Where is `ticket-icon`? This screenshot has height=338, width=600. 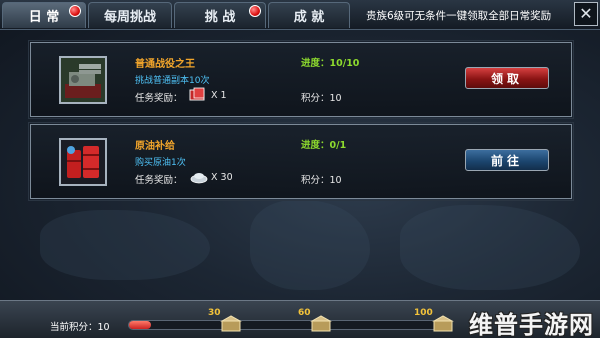 ticket-icon is located at coordinates (197, 94).